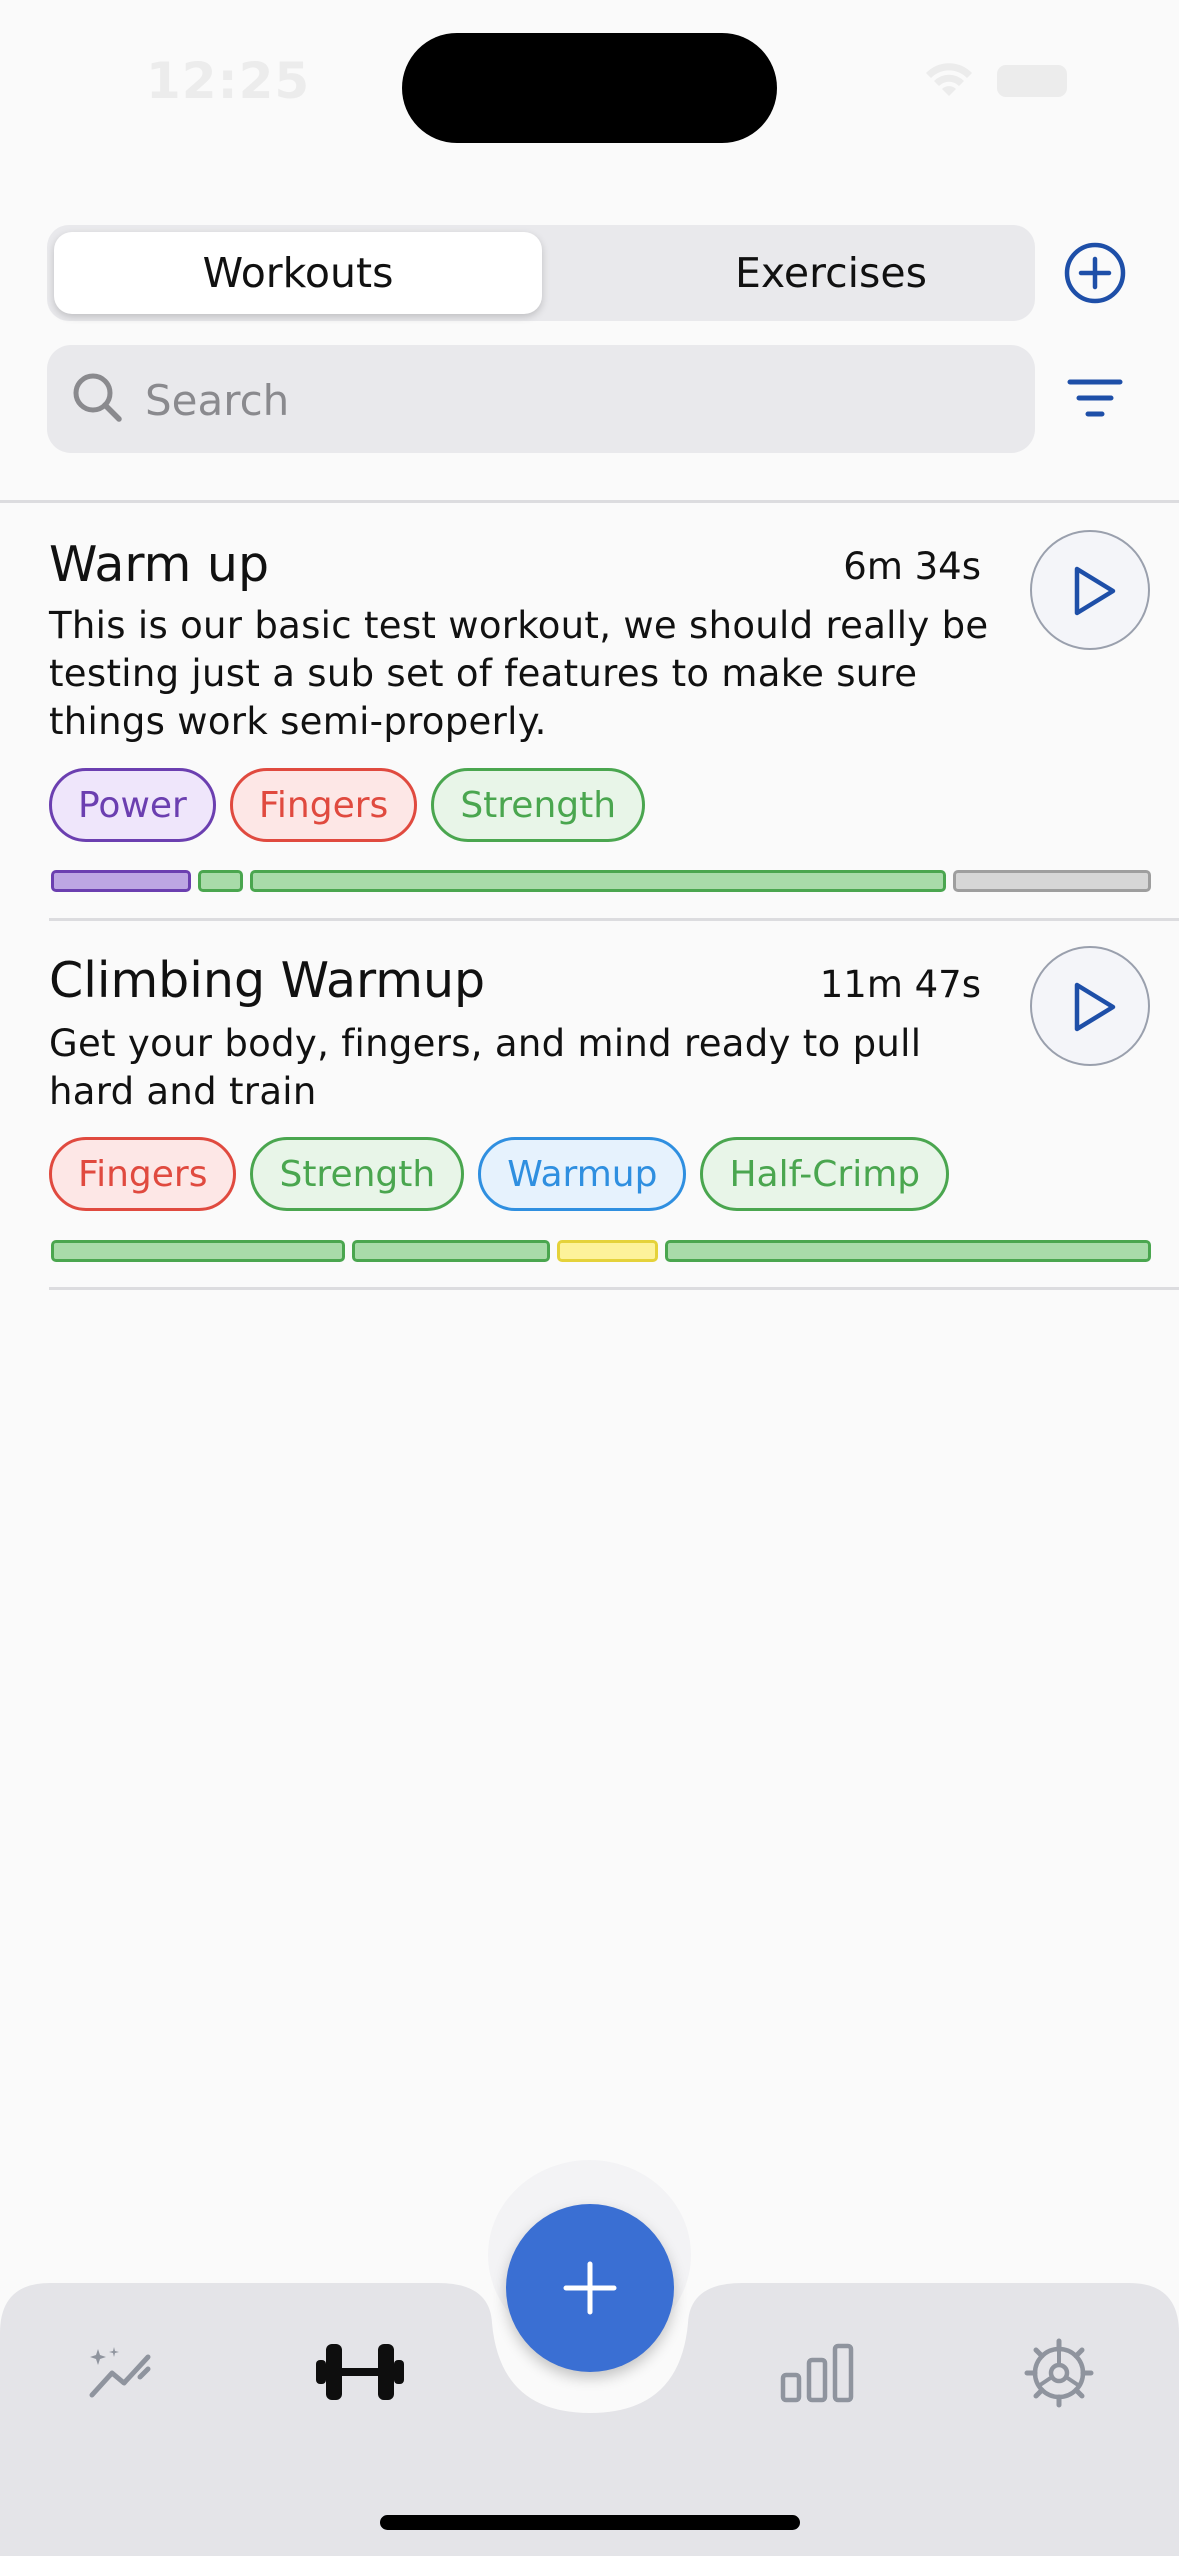  What do you see at coordinates (817, 2373) in the screenshot?
I see `bar-chart-icon` at bounding box center [817, 2373].